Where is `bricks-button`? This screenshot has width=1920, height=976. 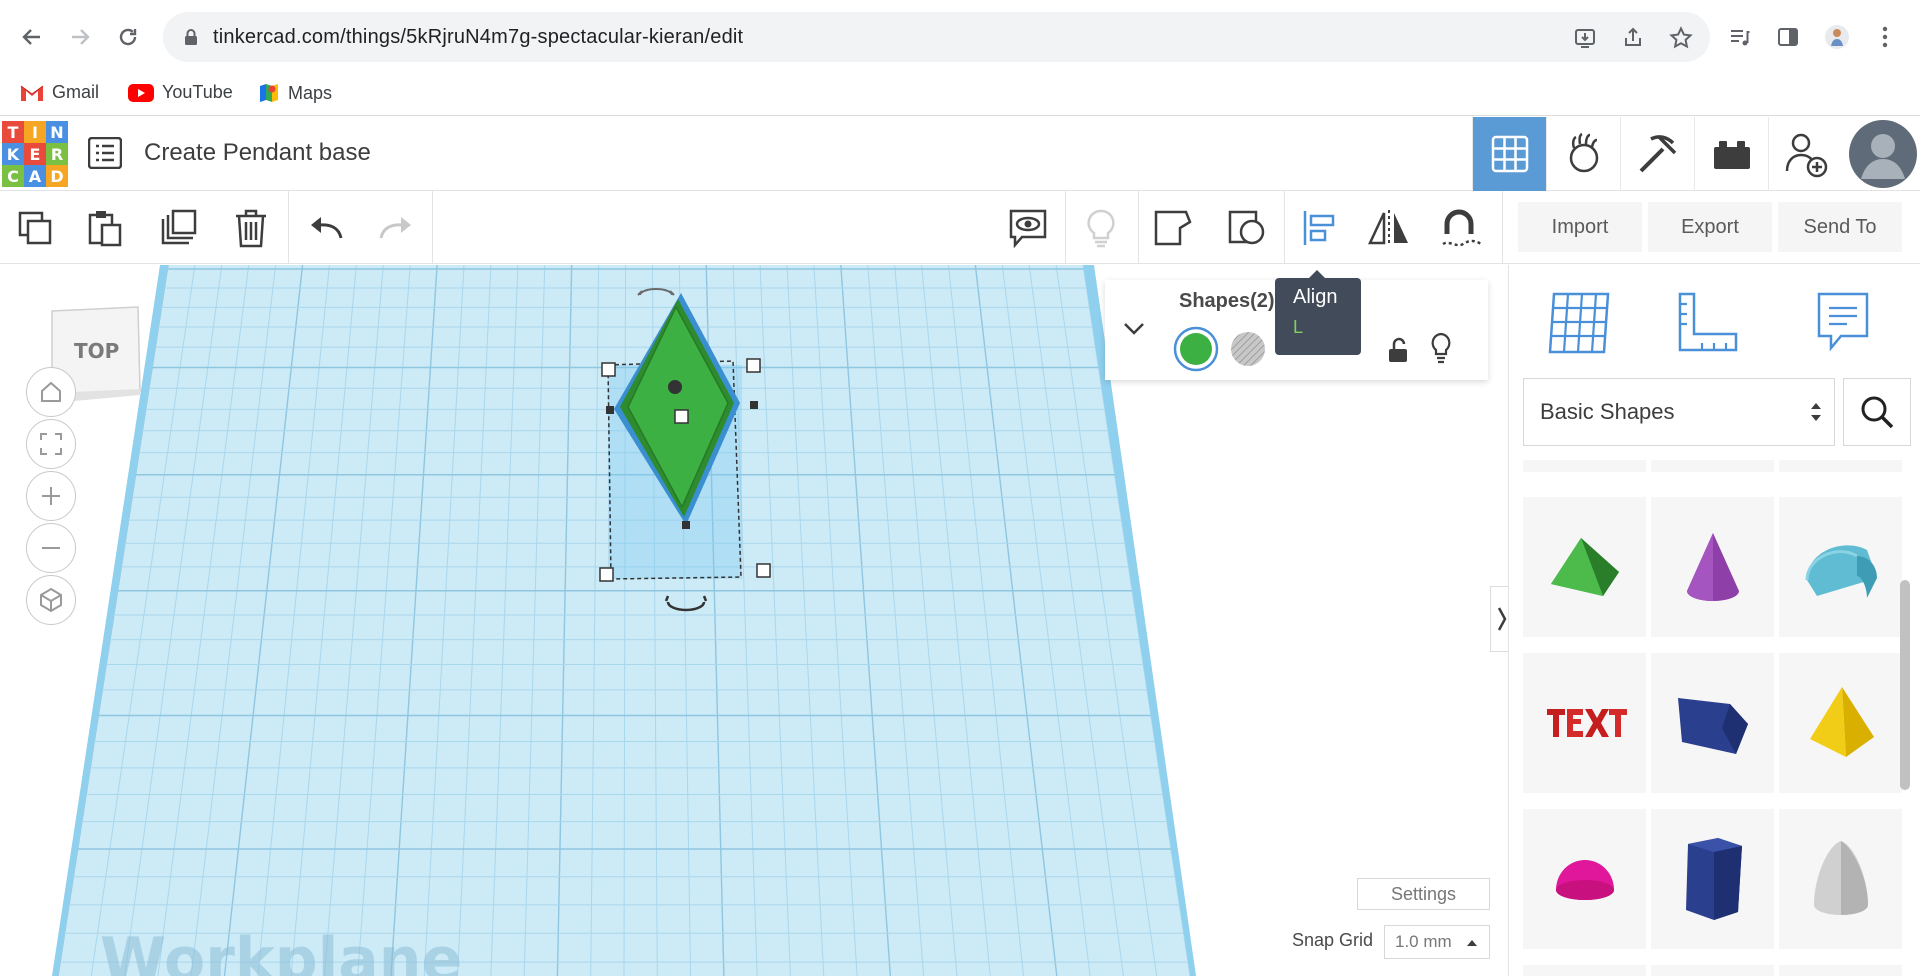
bricks-button is located at coordinates (1731, 154).